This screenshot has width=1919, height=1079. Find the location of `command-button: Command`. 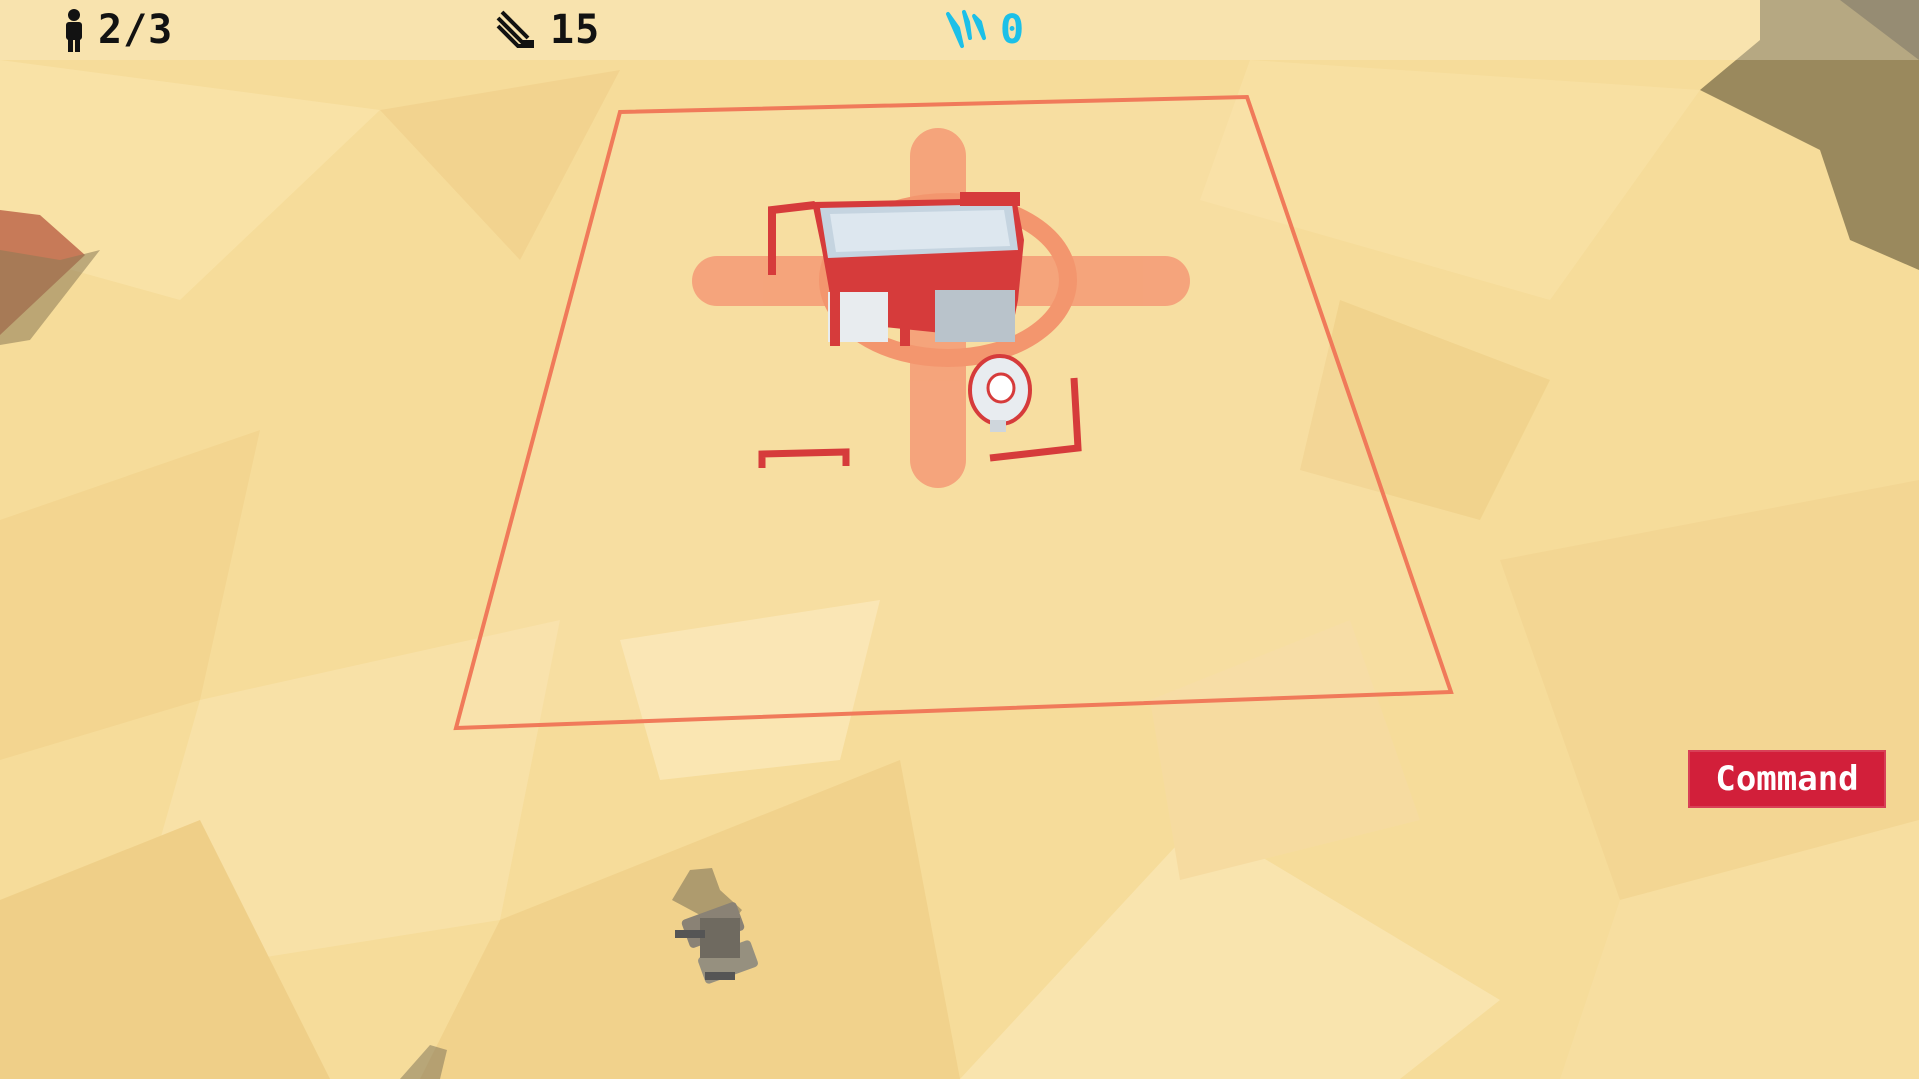

command-button: Command is located at coordinates (1787, 779).